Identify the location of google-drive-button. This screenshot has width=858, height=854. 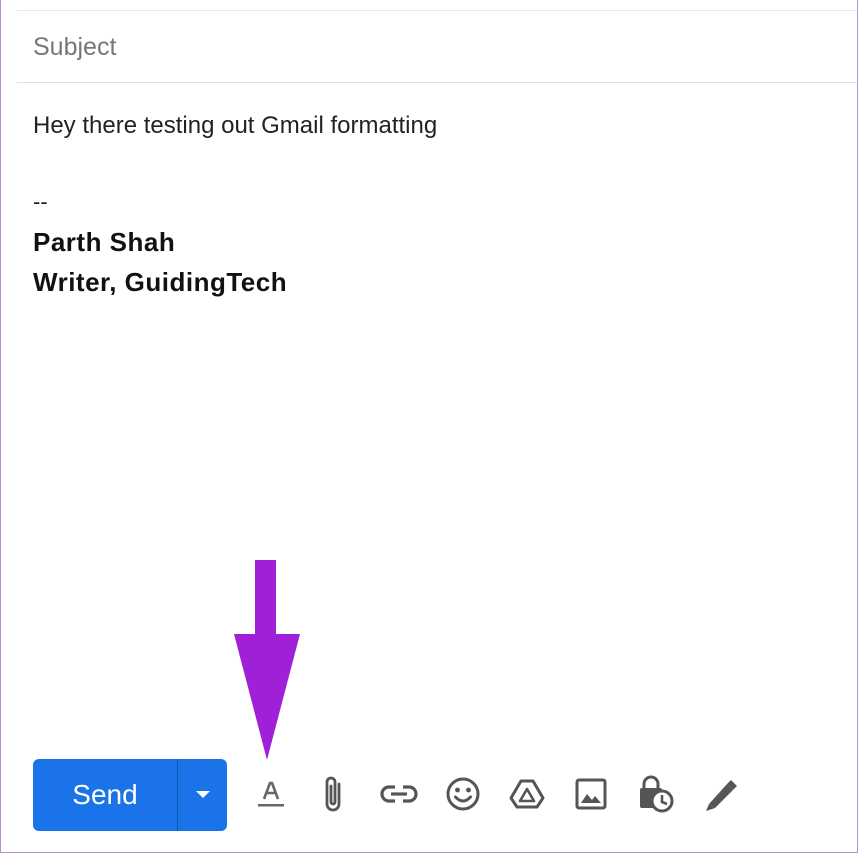
(527, 794).